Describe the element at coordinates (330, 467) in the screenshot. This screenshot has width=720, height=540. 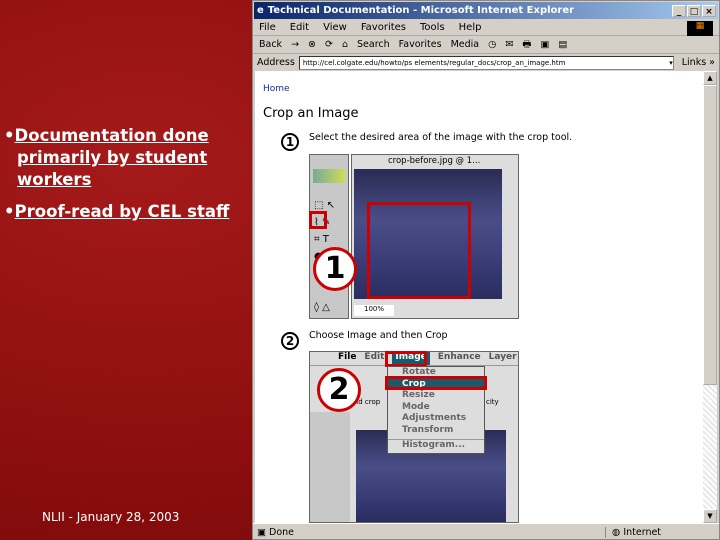
I see `toolbox-panel` at that location.